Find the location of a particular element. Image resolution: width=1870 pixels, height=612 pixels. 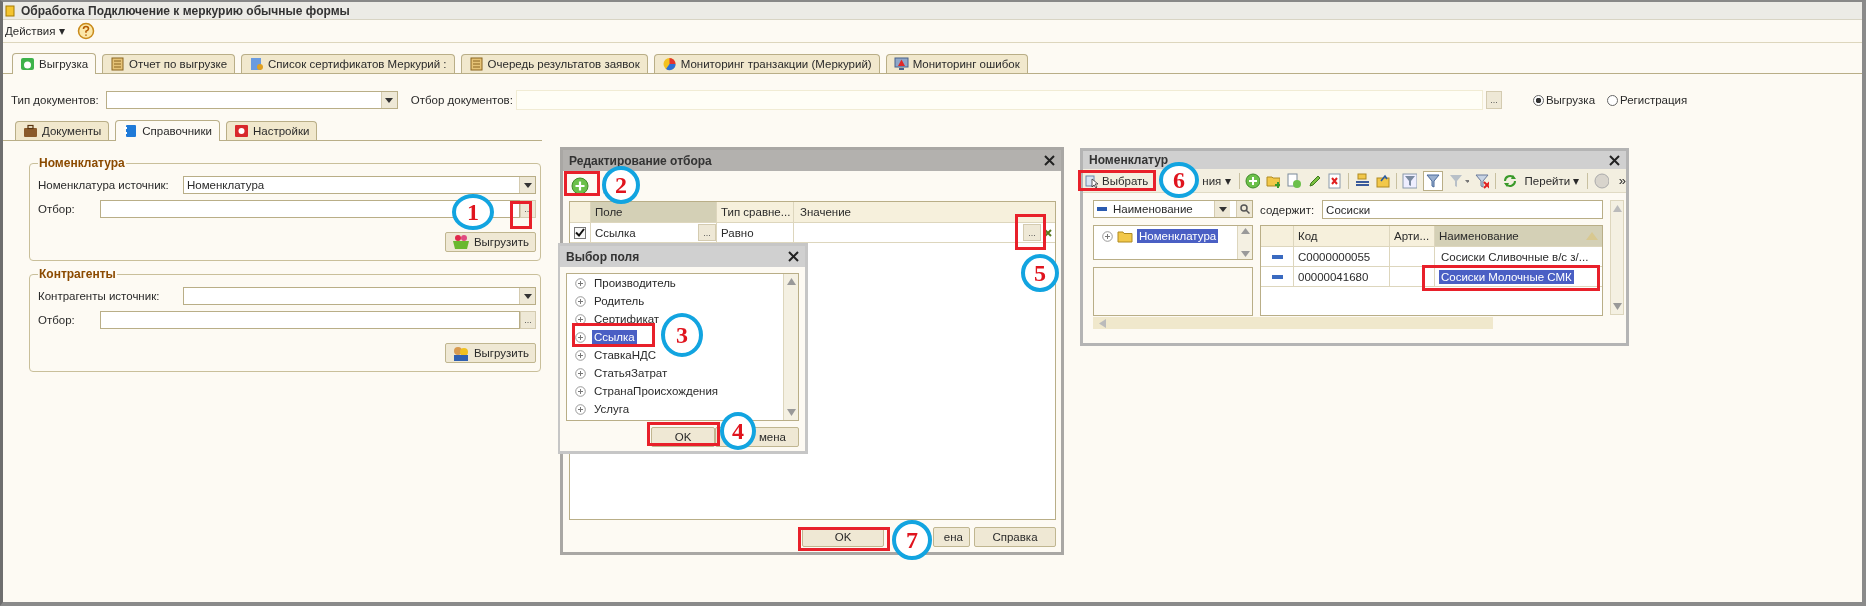

radio-label: Выгрузка is located at coordinates (1570, 100).